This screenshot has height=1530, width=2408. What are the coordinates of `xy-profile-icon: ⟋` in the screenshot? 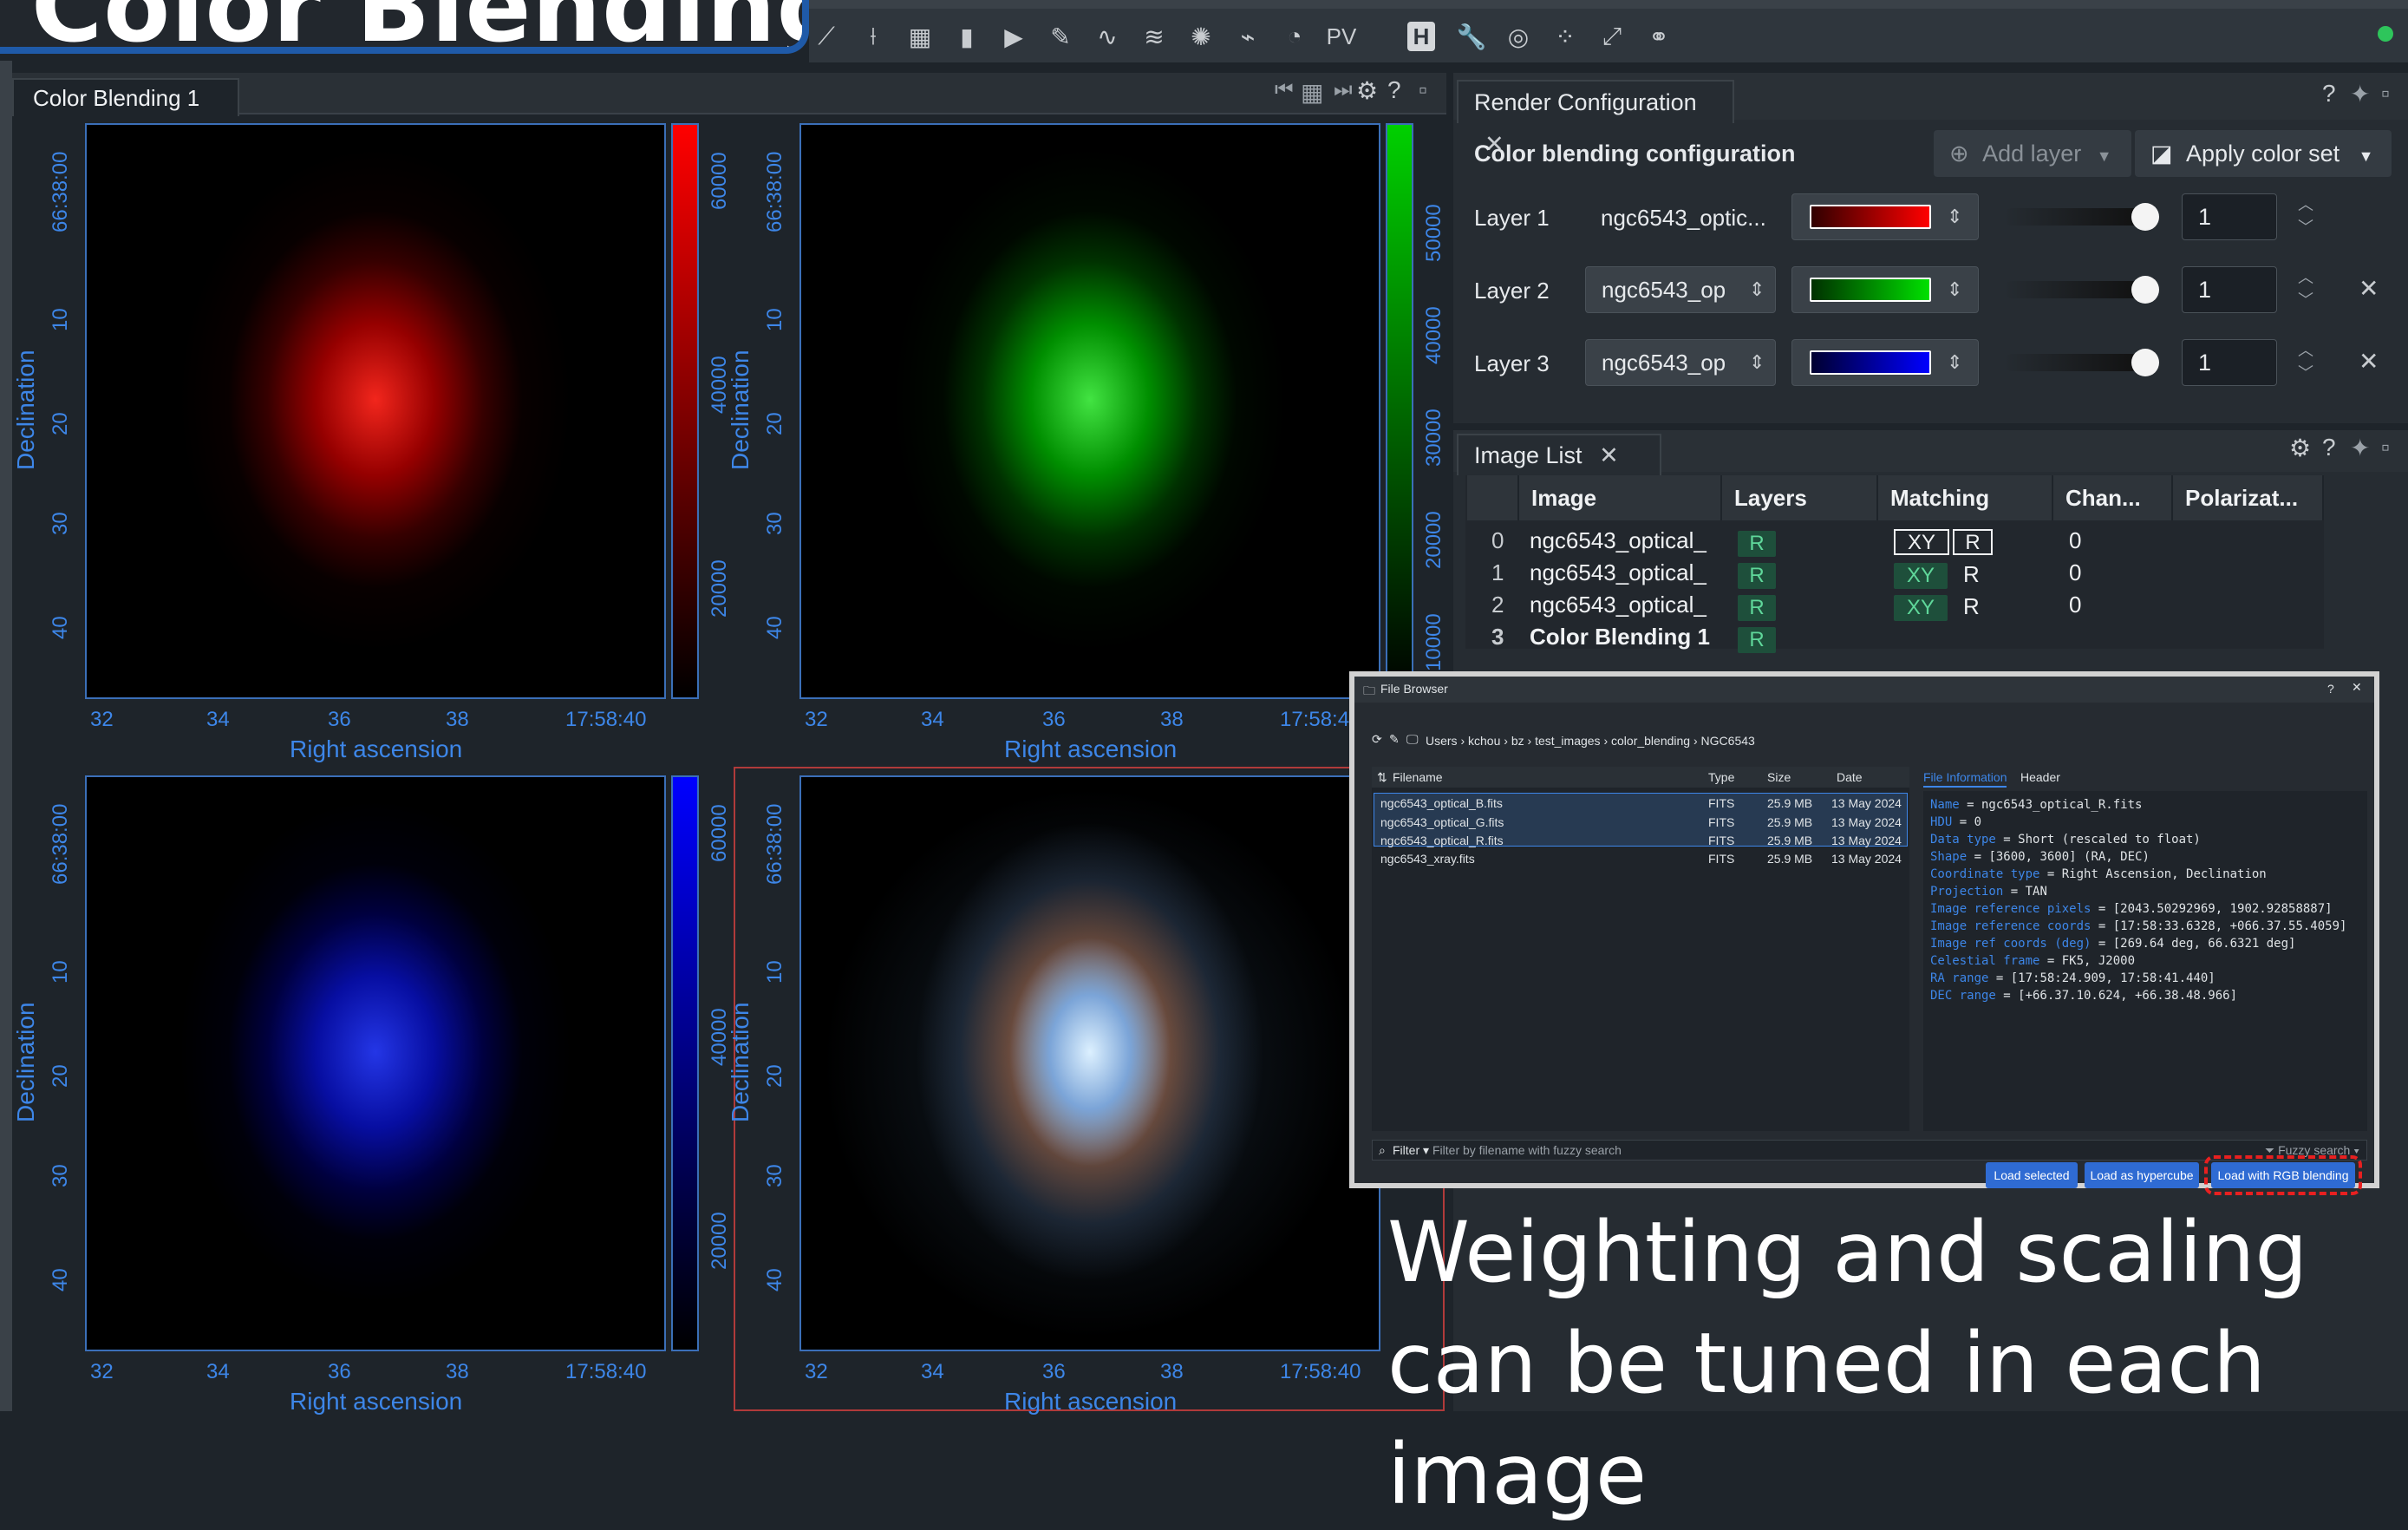 It's located at (826, 36).